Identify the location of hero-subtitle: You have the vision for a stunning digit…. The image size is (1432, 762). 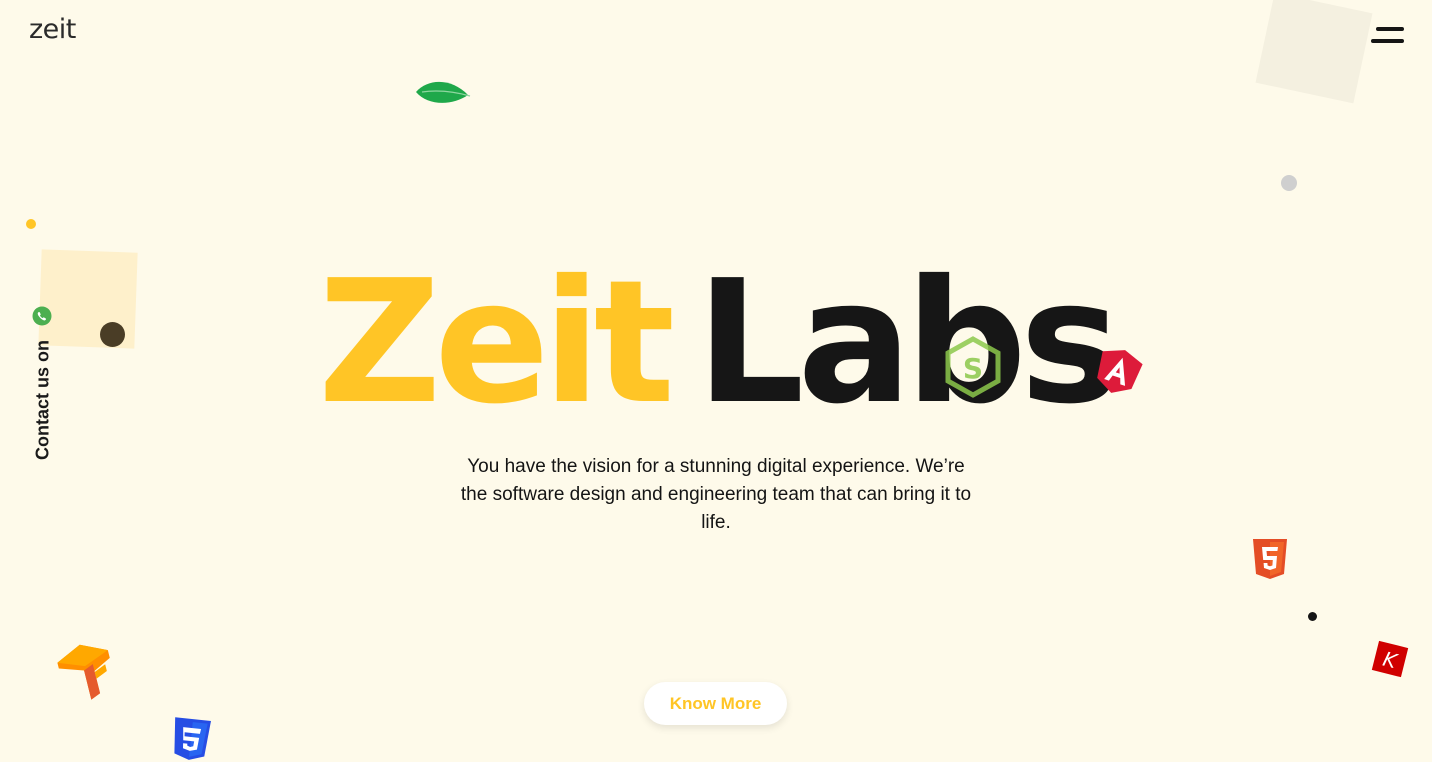
(716, 494).